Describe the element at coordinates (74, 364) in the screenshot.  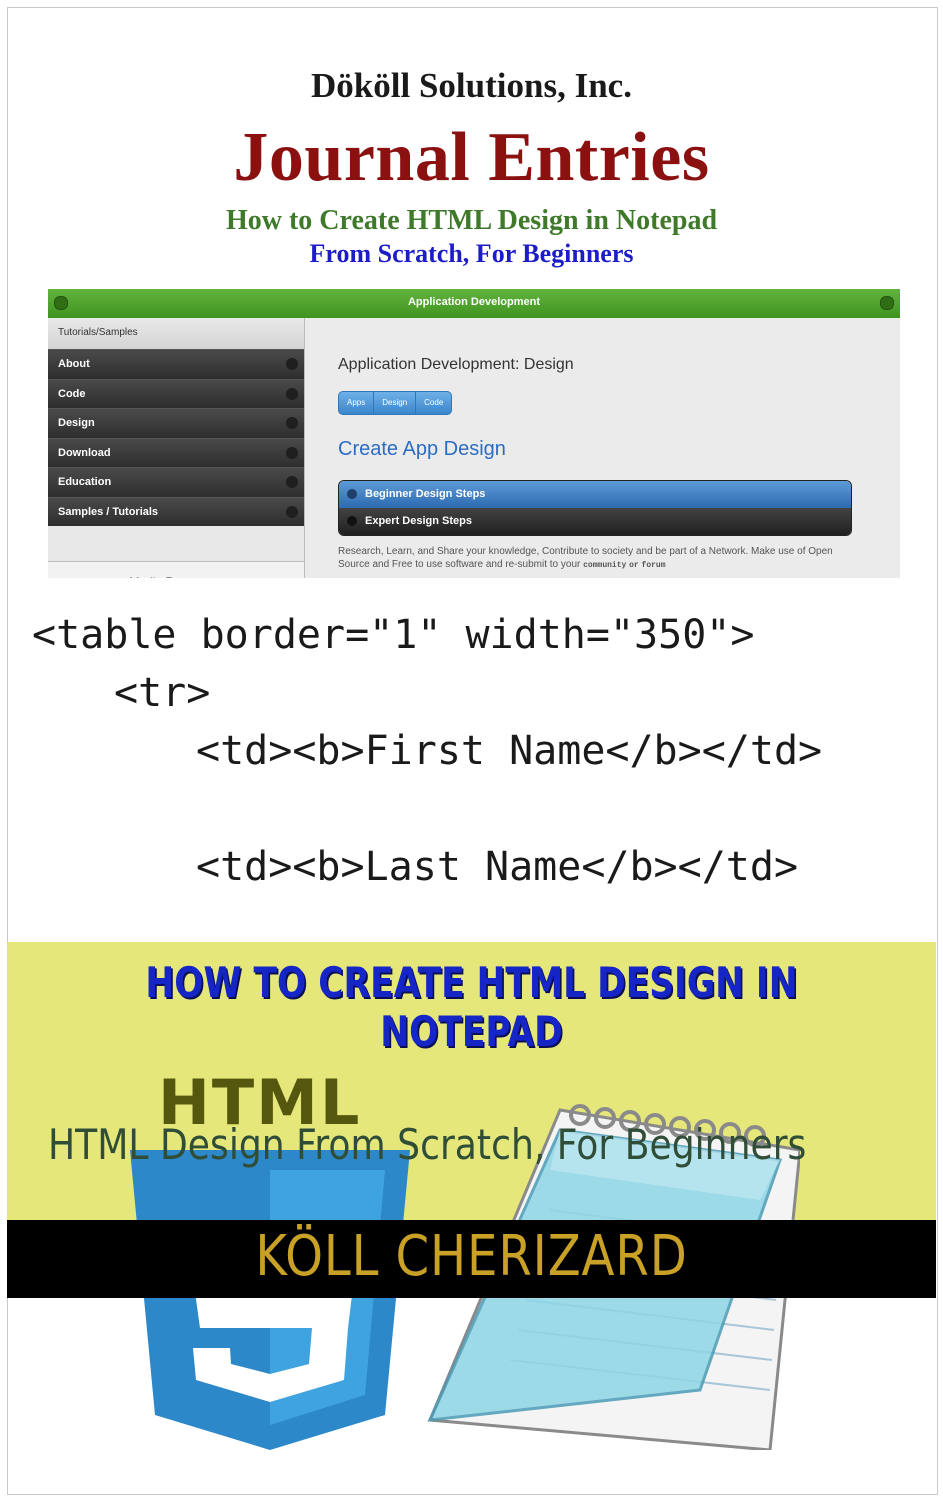
I see `sidebar-item-label: About` at that location.